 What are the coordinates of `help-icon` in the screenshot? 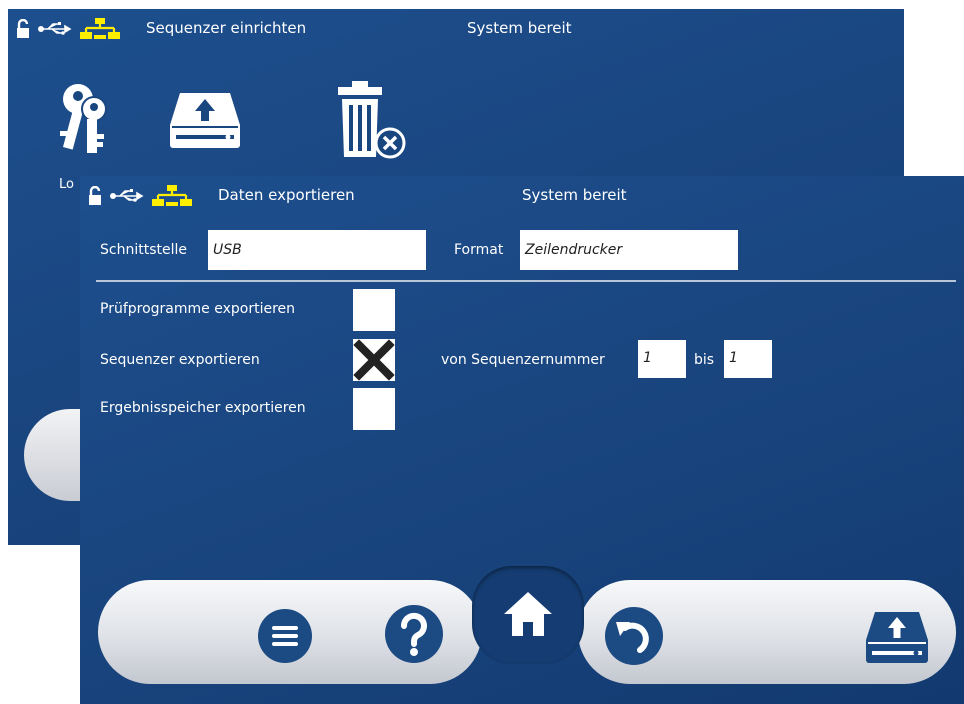 It's located at (414, 634).